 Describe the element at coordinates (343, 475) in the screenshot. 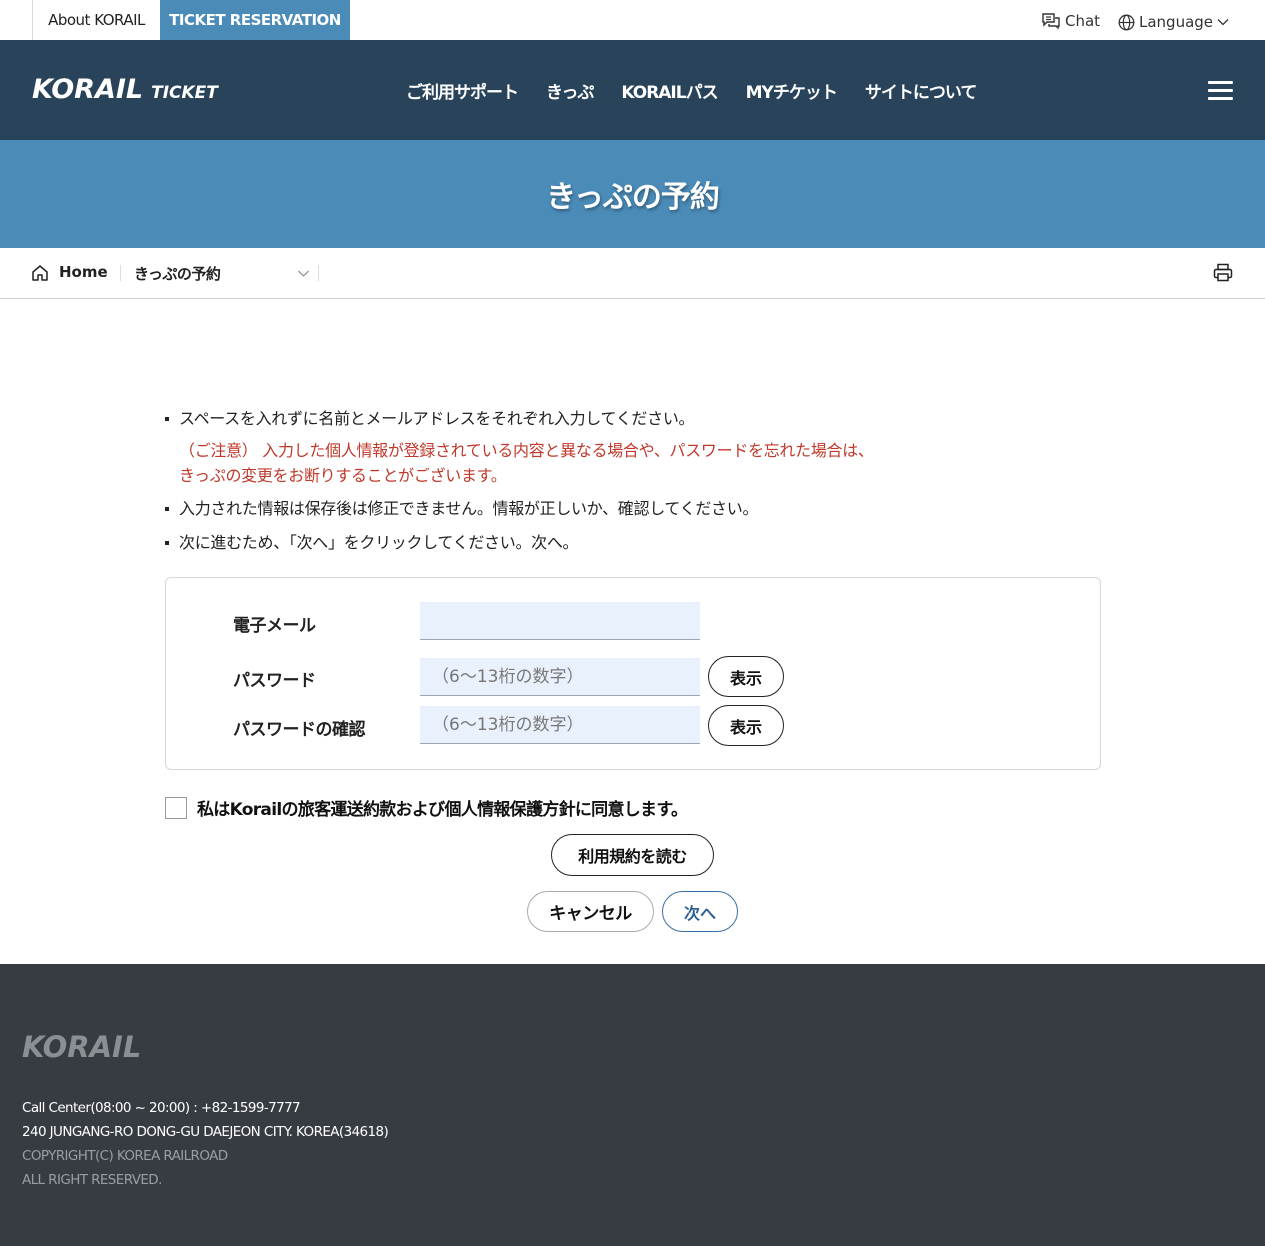

I see `caution-line: きっぷの変更をお断りすることがございます。` at that location.